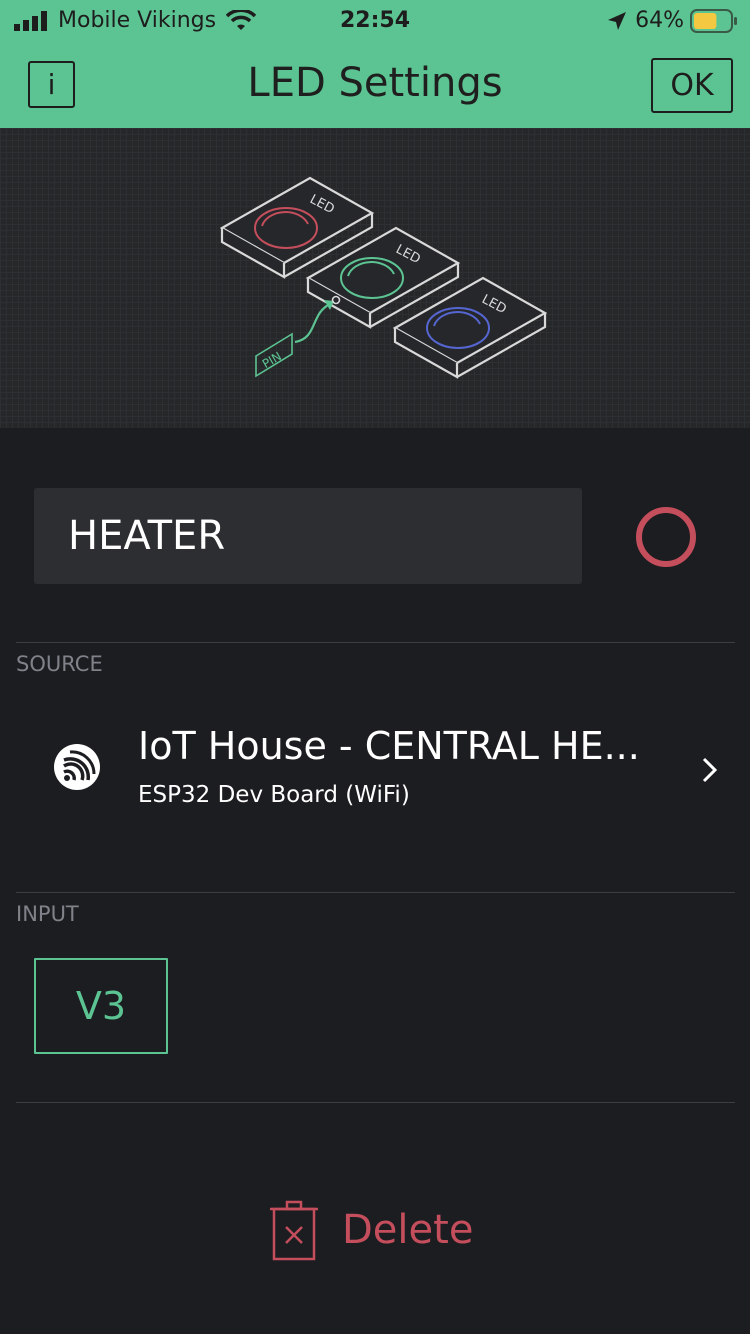  Describe the element at coordinates (617, 20) in the screenshot. I see `location-arrow-icon` at that location.